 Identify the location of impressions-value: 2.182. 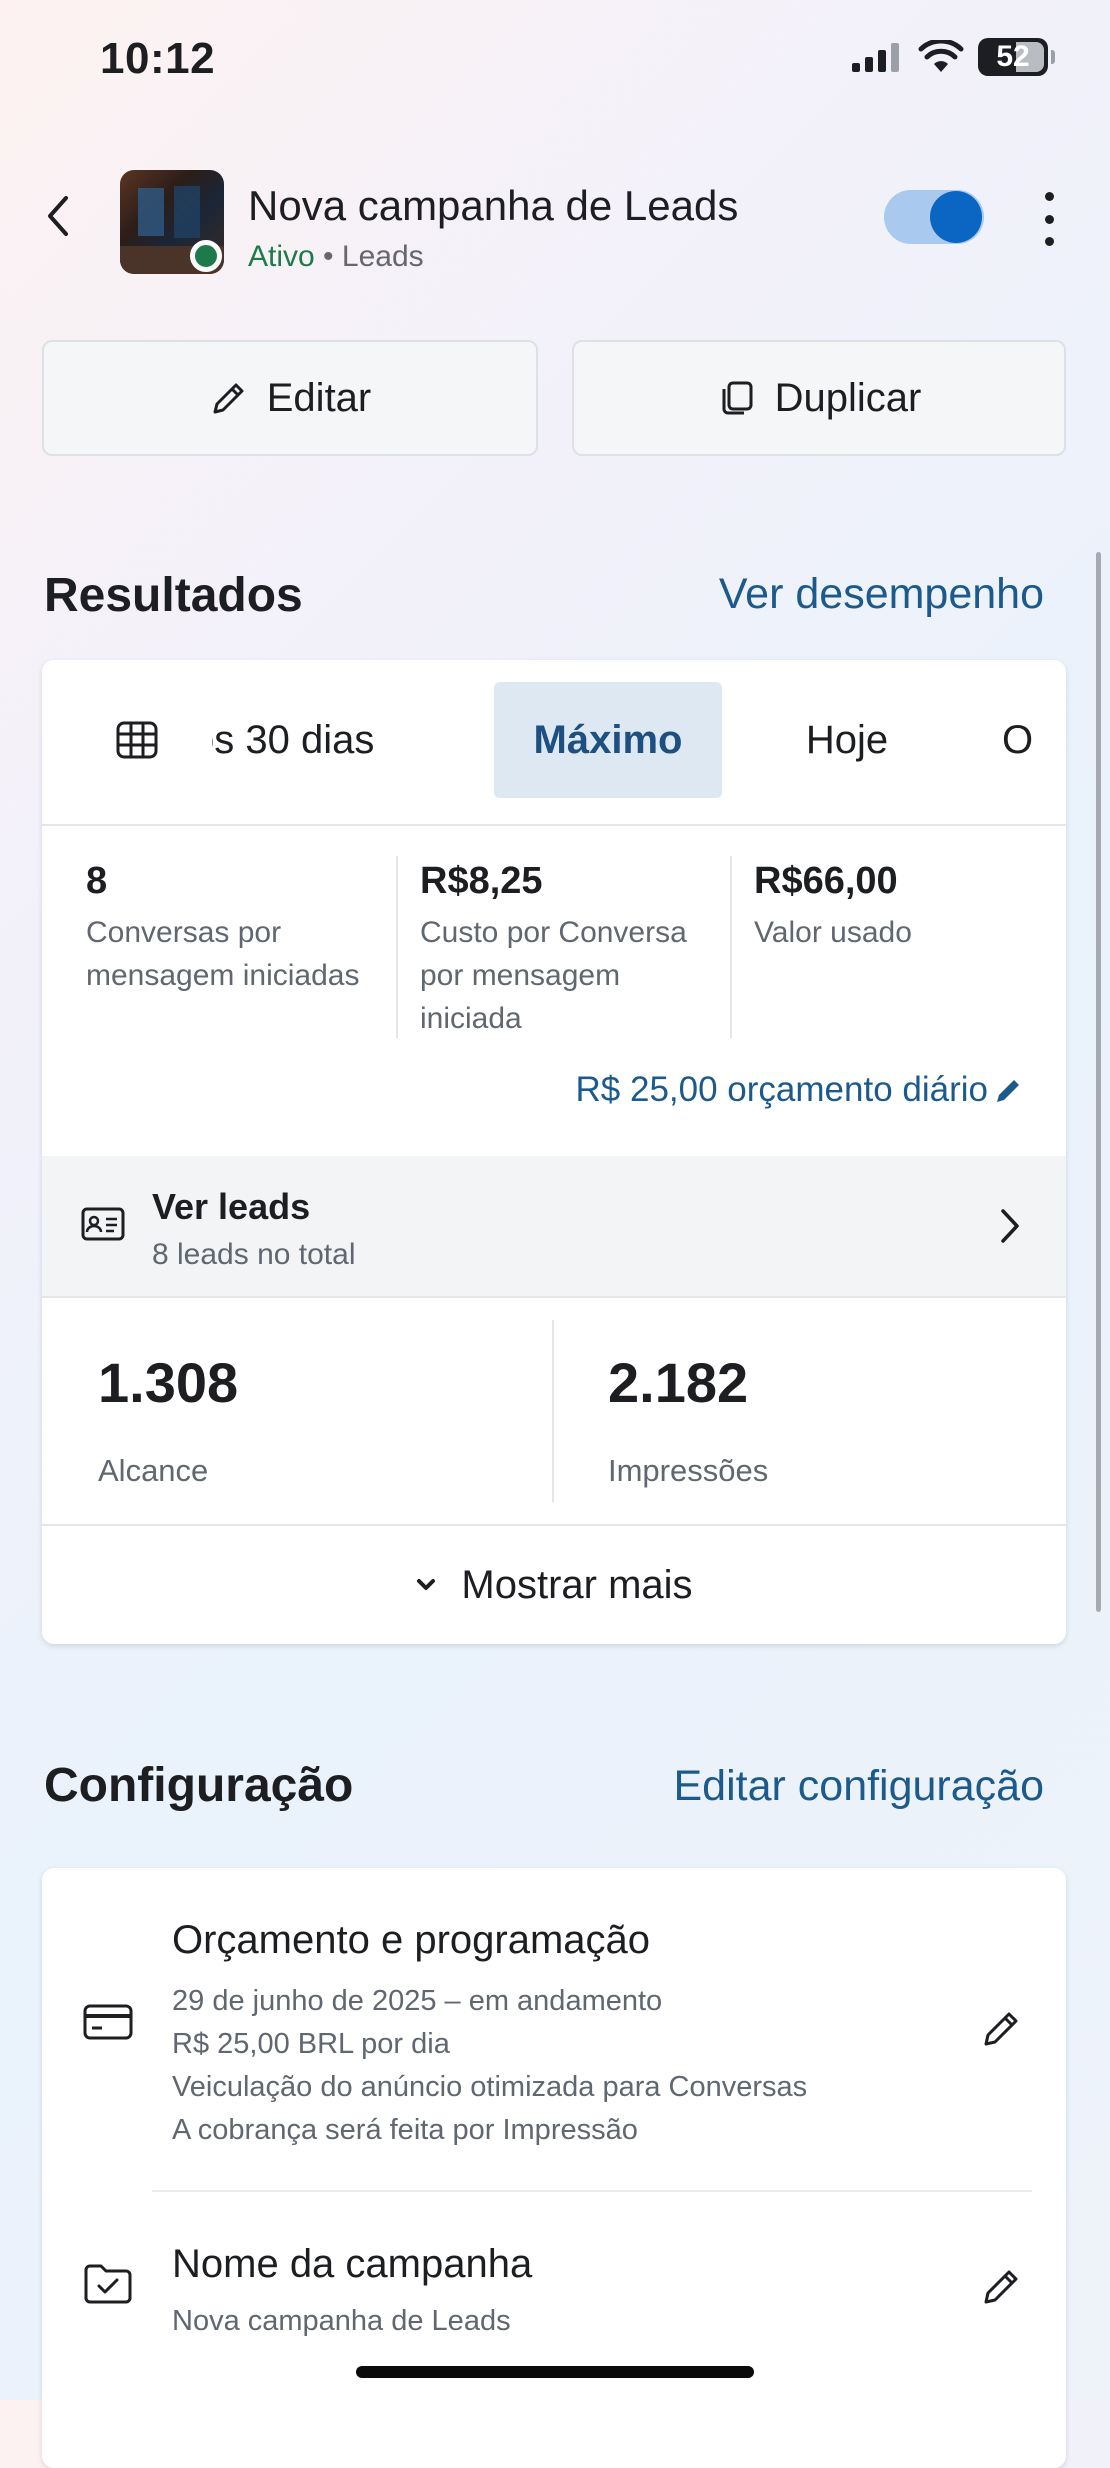
(678, 1382).